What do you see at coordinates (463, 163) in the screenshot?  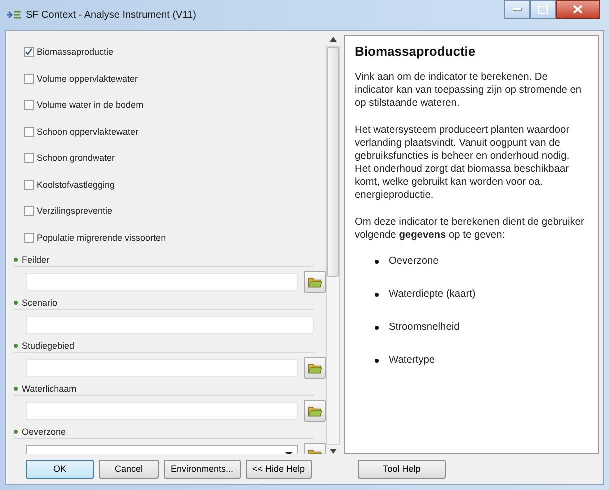 I see `help-paragraph: Het watersysteem produceert planten waardoor verlanding plaatsvindt. Vanuit oogpunt van de gebruiksfuncties is beheer en onderhoud nodig. Het onderhoud zorgt dat biomassa beschikbaar komt, welke gebruikt kan worden voor oa. energieproductie.` at bounding box center [463, 163].